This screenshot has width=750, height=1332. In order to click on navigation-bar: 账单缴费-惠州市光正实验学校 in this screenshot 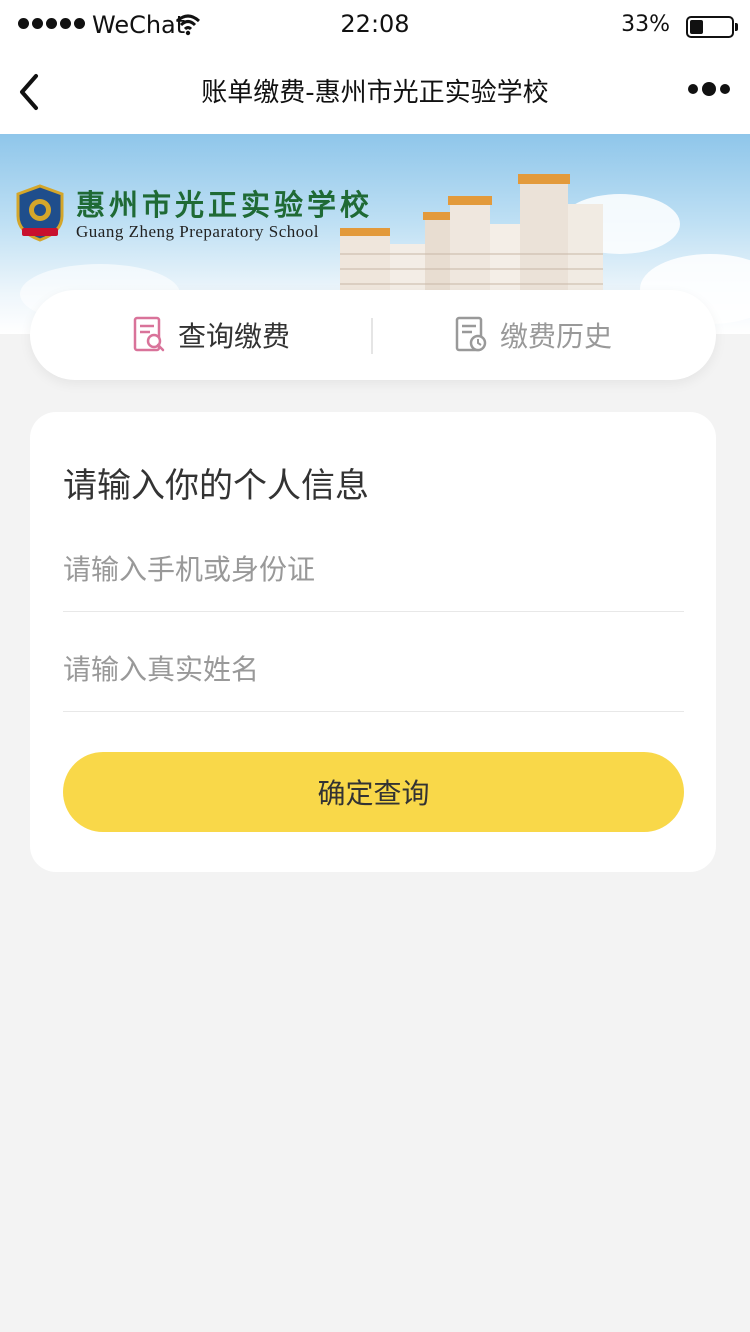, I will do `click(375, 93)`.